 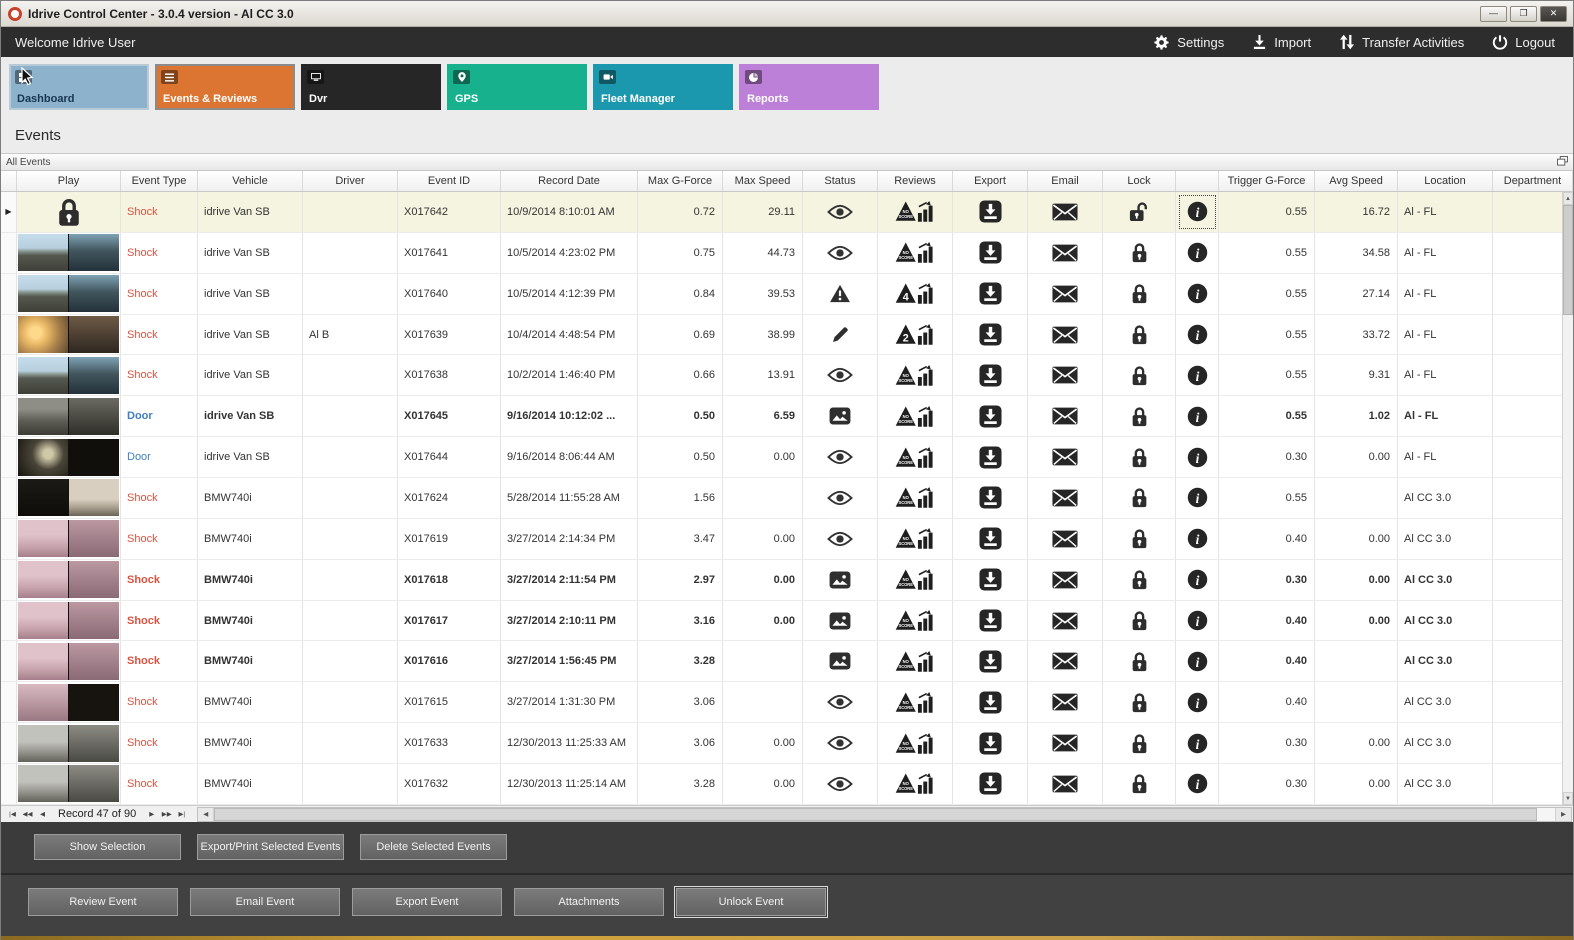 I want to click on status-warning-icon, so click(x=840, y=293).